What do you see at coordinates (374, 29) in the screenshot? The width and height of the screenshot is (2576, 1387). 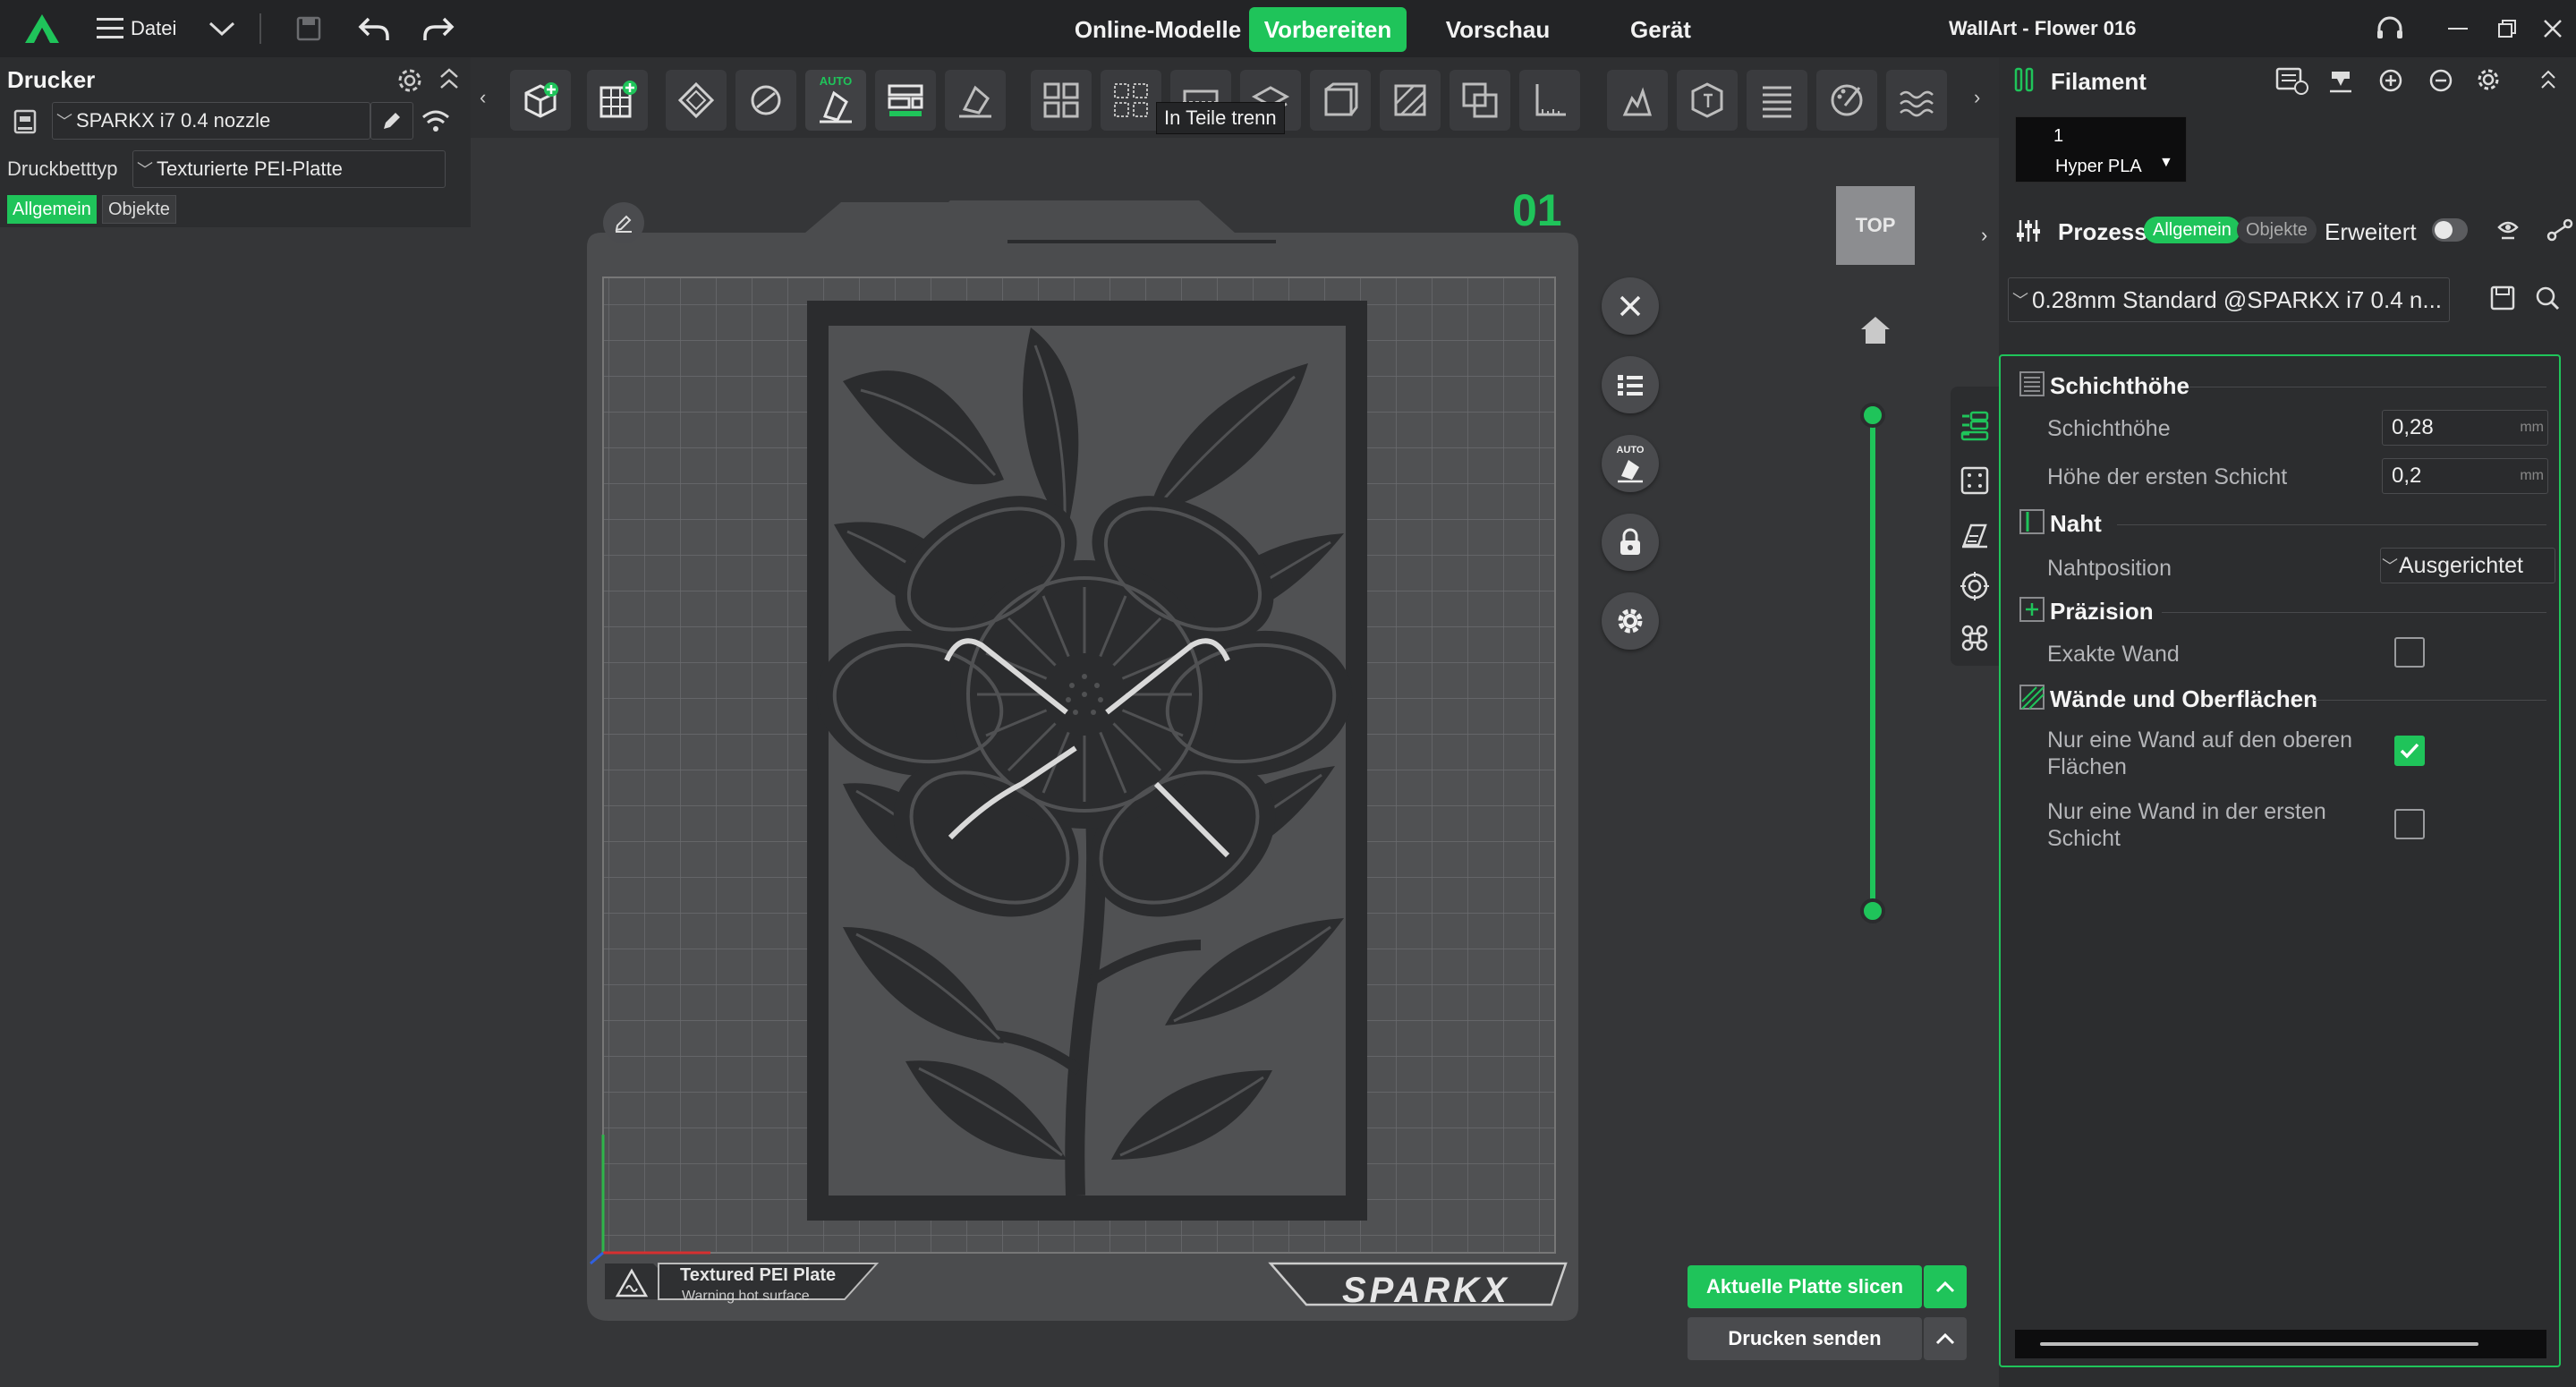 I see `undo-icon` at bounding box center [374, 29].